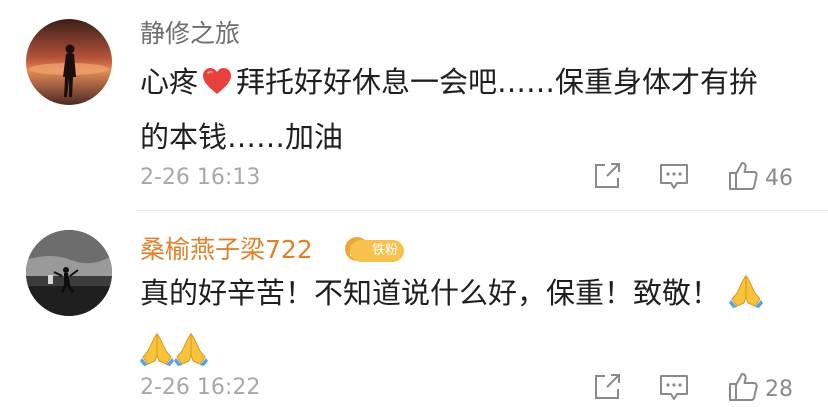  Describe the element at coordinates (226, 250) in the screenshot. I see `username: 桑榆燕子梁722` at that location.